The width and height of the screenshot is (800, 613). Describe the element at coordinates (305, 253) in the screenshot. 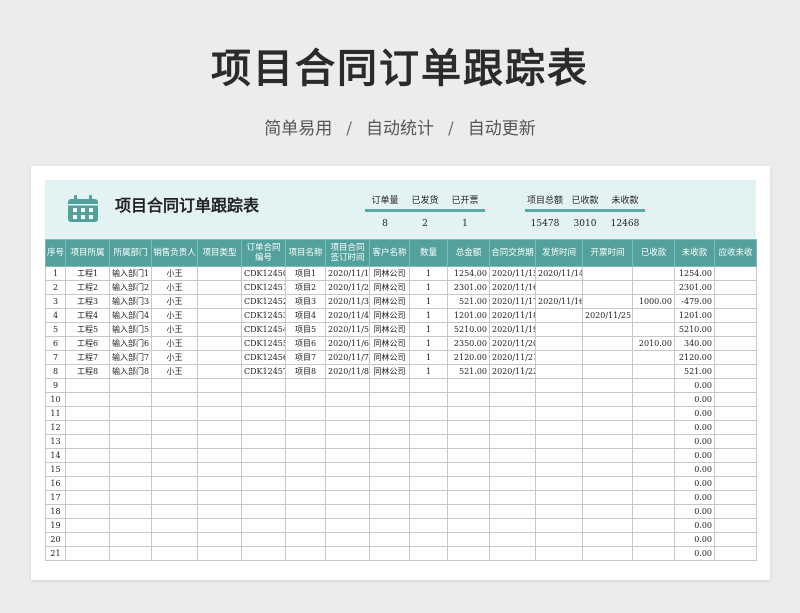

I see `column-header: 项目名称` at that location.